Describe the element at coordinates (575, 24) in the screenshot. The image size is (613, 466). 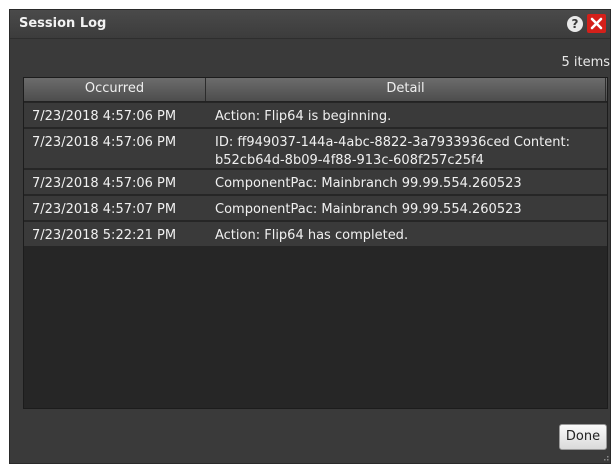
I see `help-icon: ?` at that location.